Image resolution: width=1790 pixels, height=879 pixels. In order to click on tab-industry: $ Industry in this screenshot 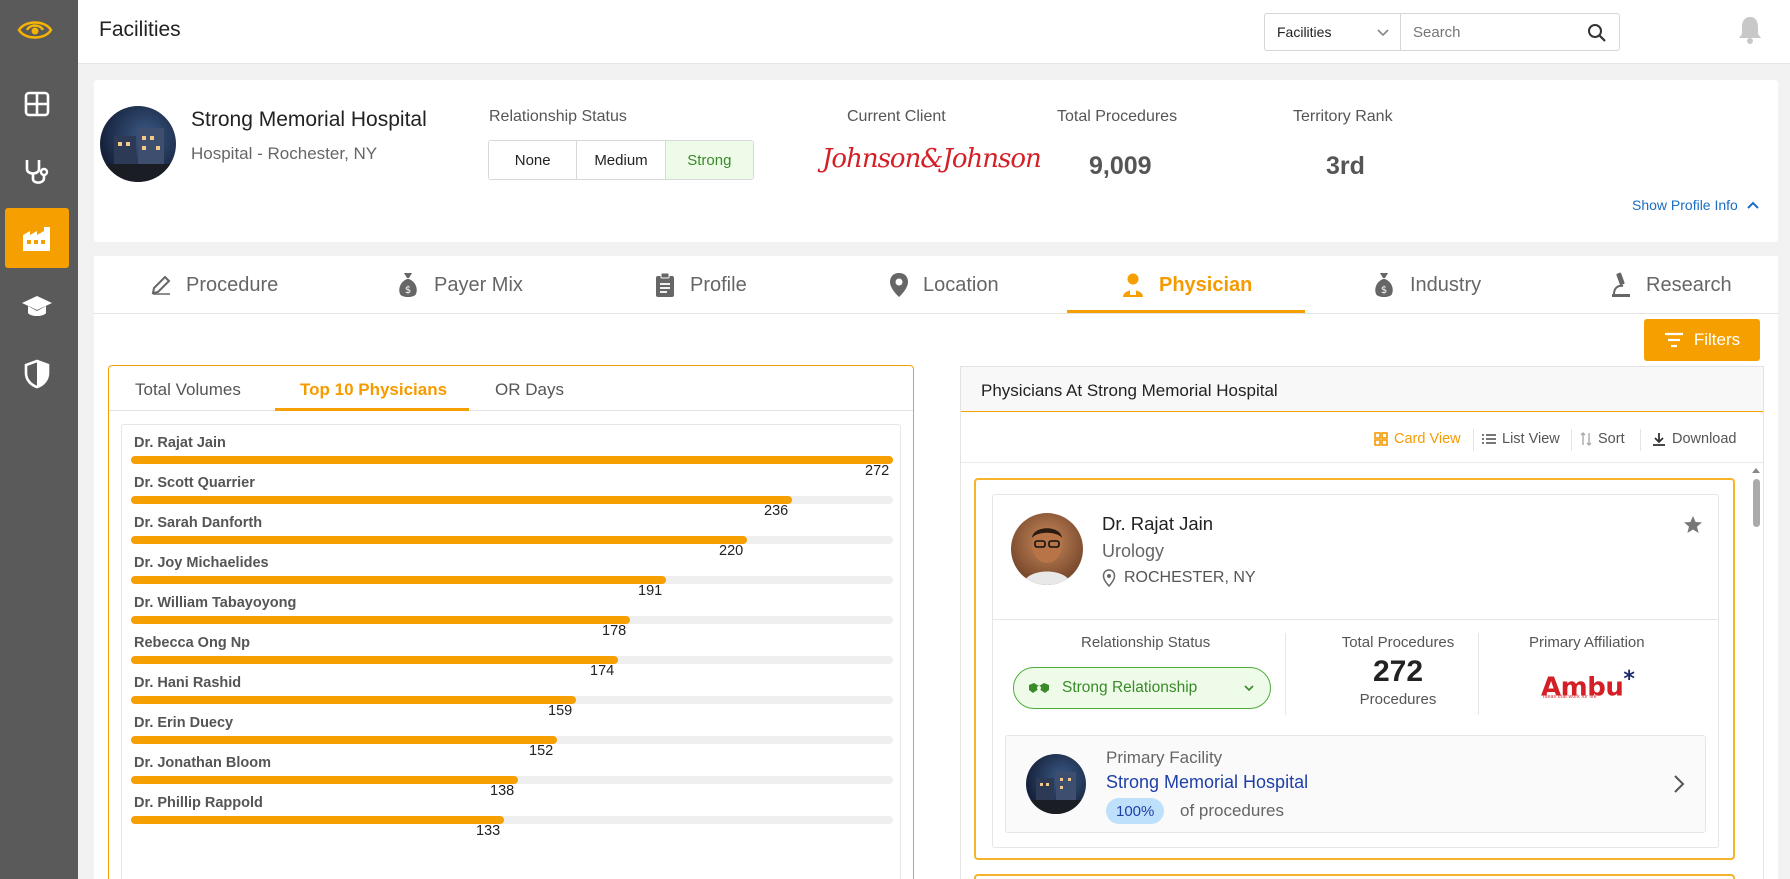, I will do `click(1426, 285)`.